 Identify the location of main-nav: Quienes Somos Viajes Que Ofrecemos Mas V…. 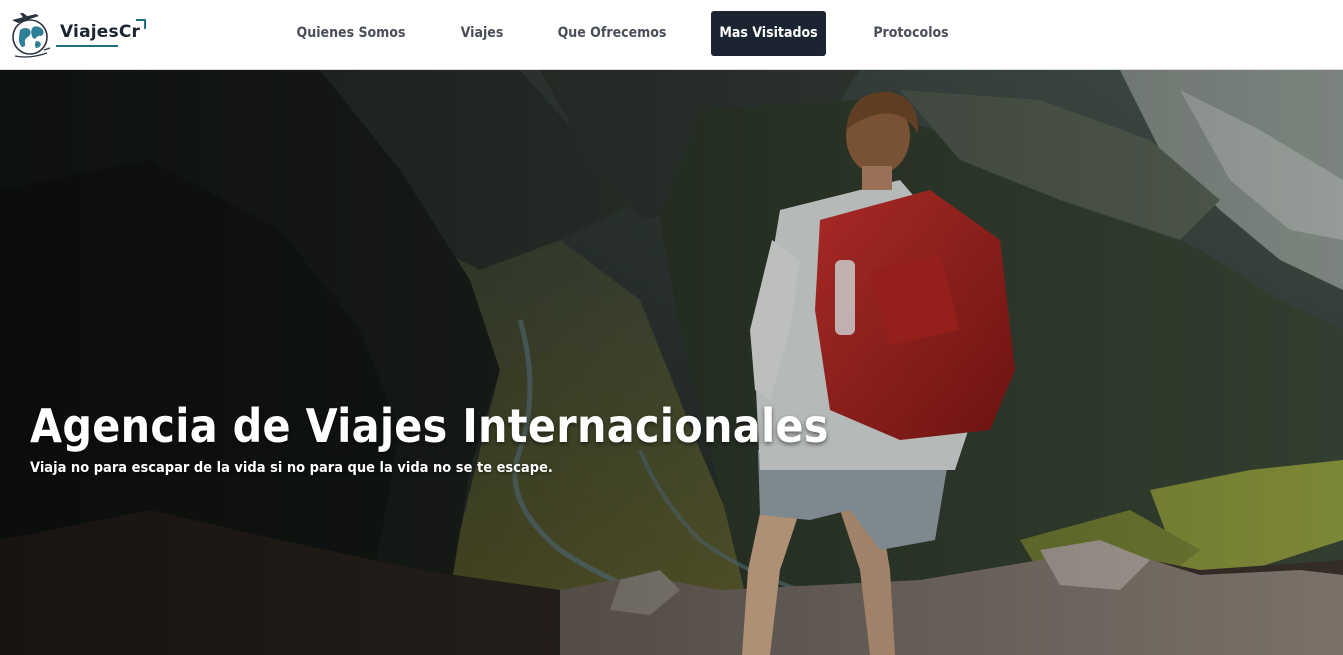
(671, 33).